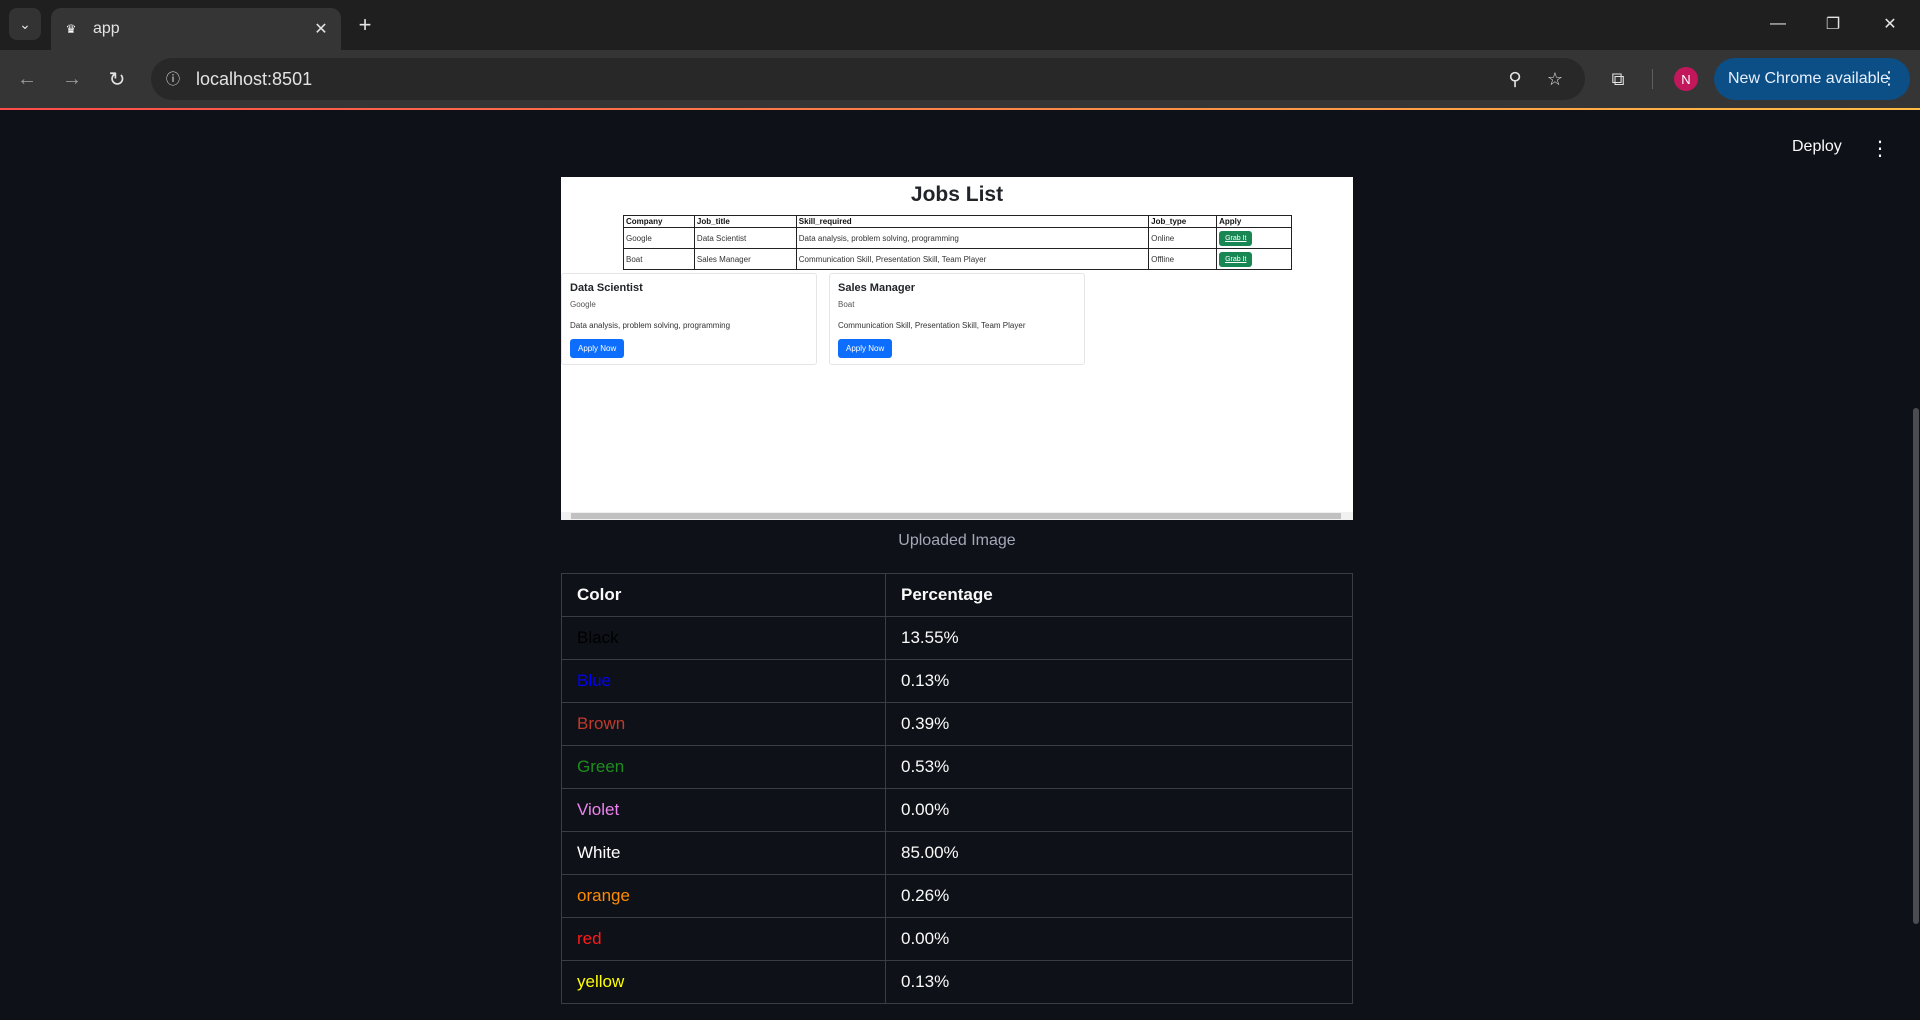 The image size is (1920, 1020). Describe the element at coordinates (723, 724) in the screenshot. I see `color-name: Brown` at that location.